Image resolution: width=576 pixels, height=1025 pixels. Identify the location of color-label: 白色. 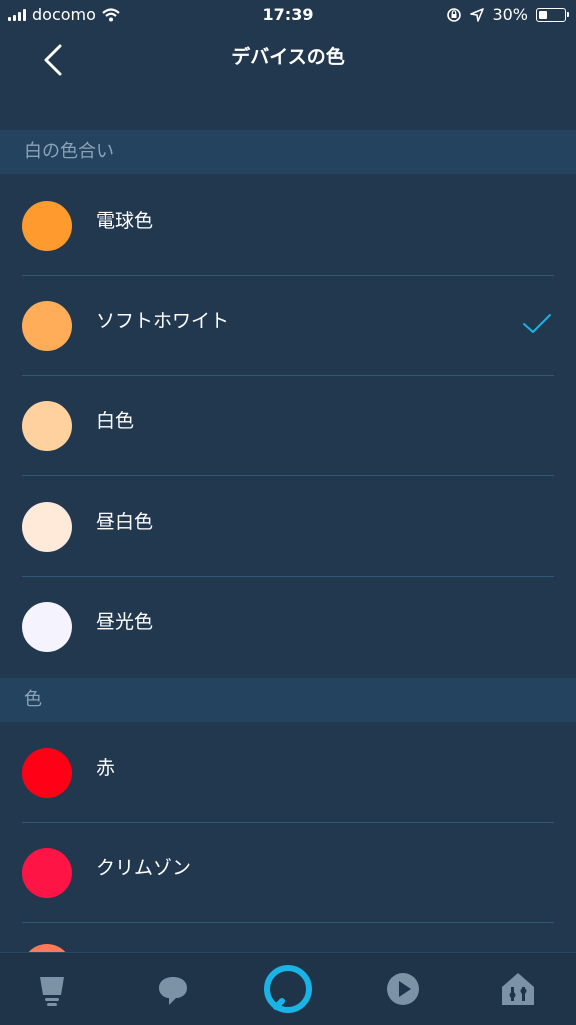
(115, 421).